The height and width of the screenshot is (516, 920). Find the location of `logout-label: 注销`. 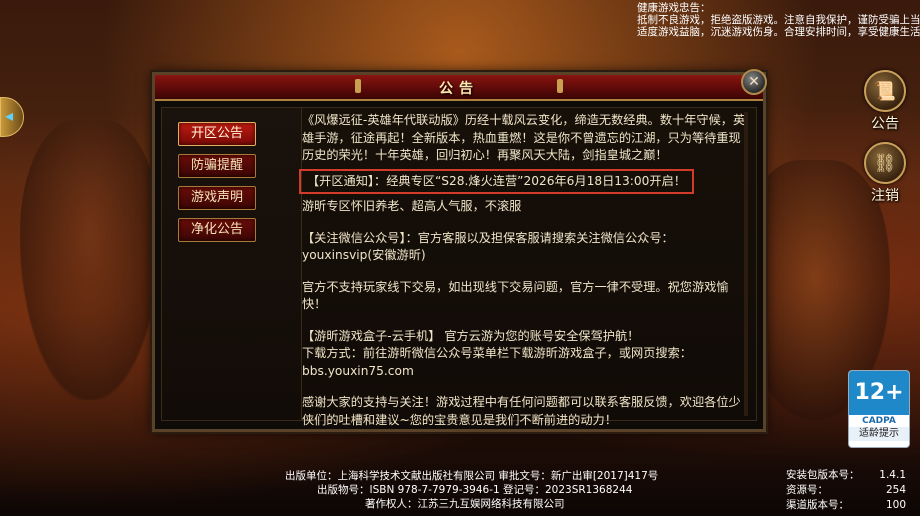

logout-label: 注销 is located at coordinates (885, 196).